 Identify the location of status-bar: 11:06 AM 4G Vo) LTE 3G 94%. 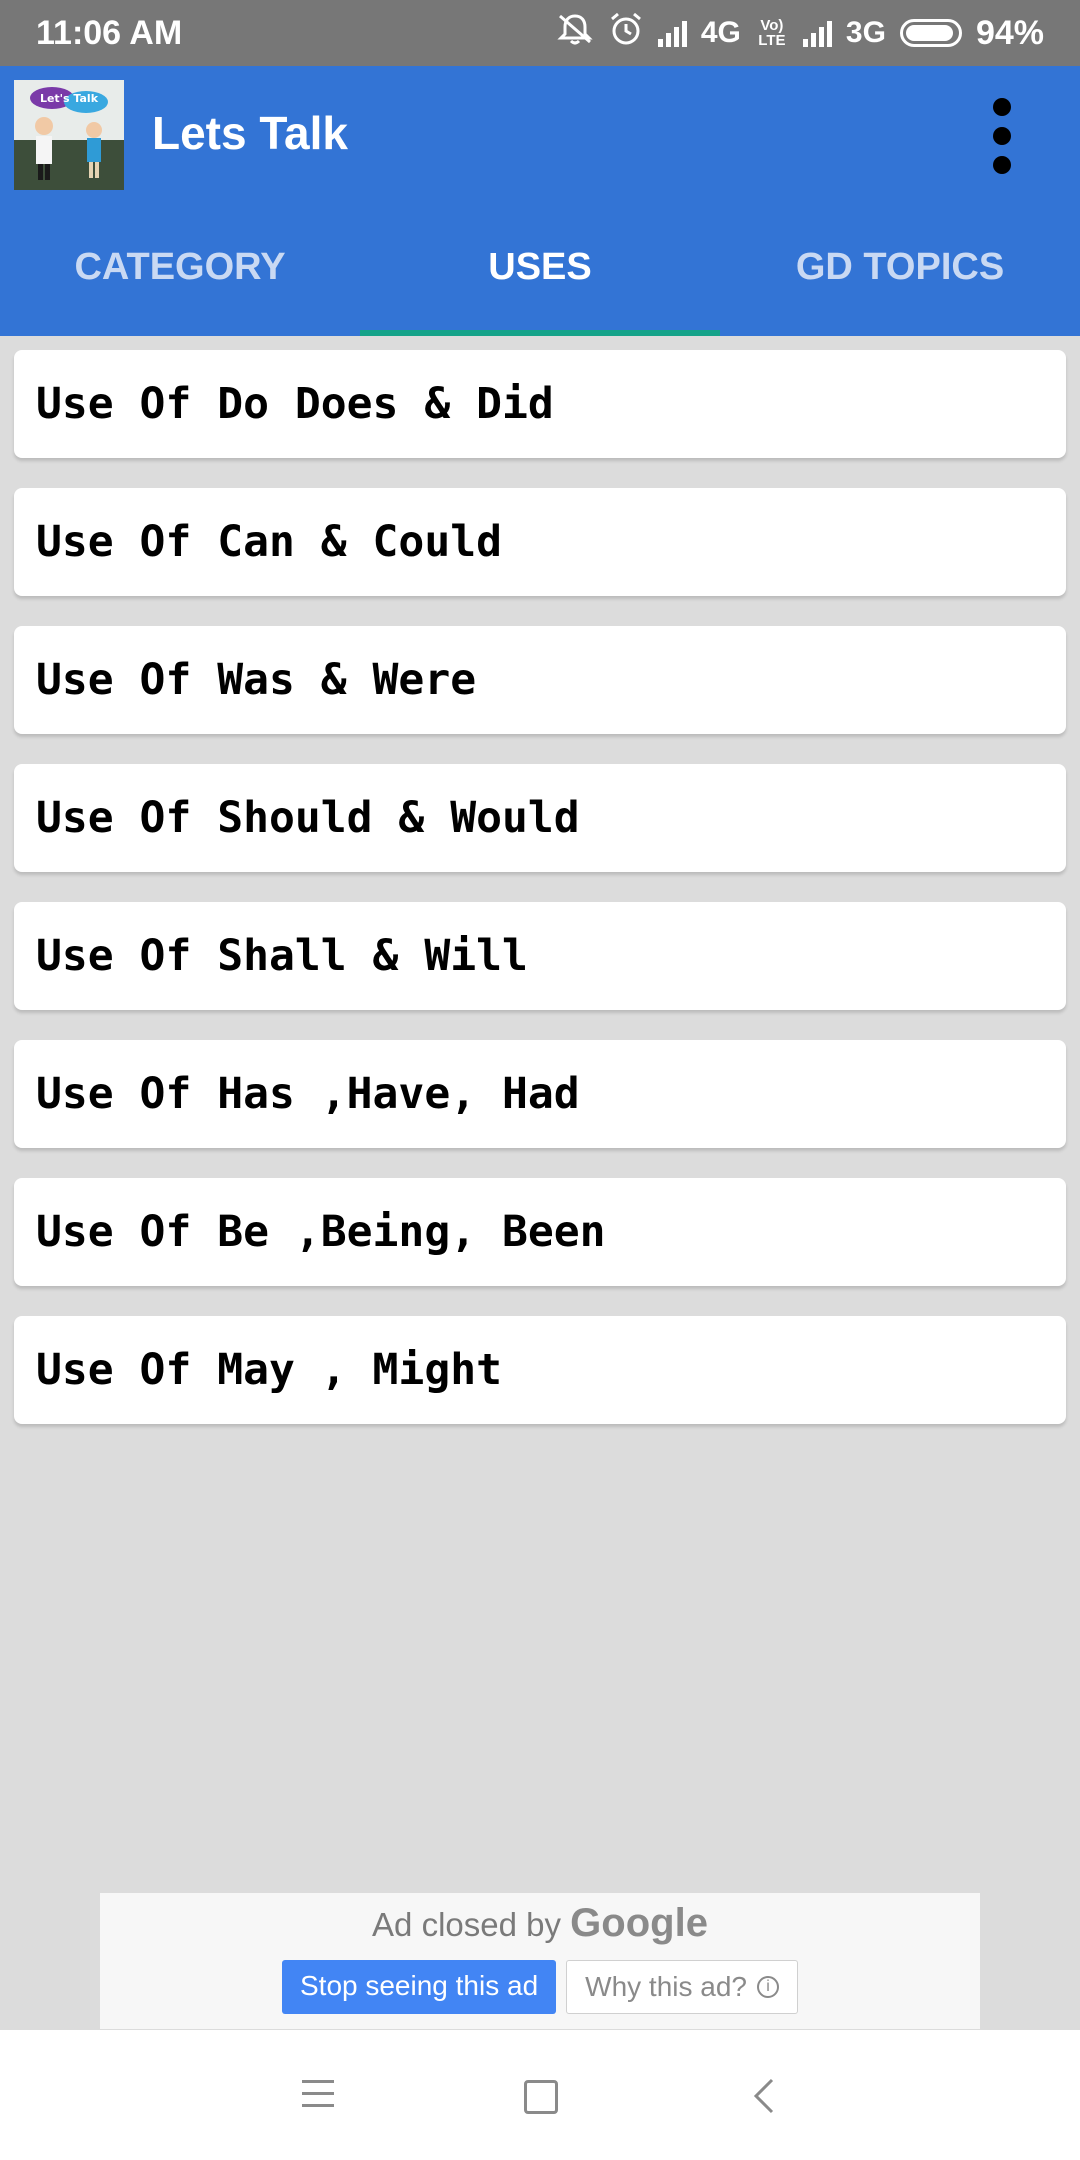
(540, 33).